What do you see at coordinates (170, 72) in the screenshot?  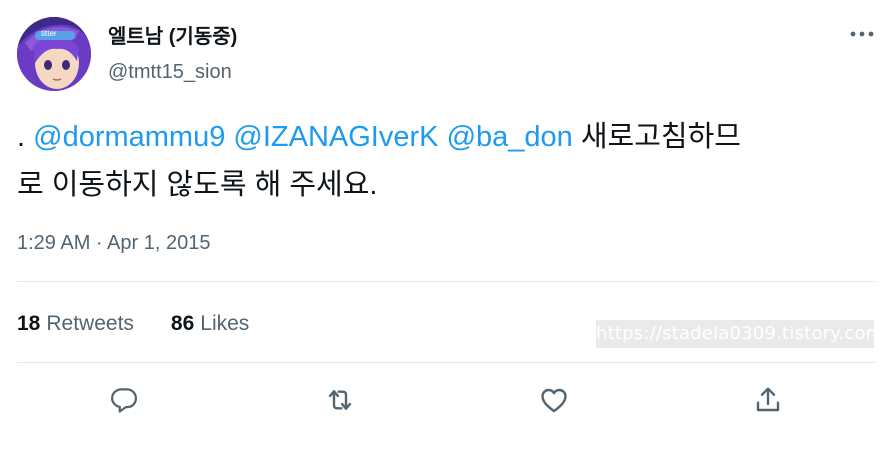 I see `author-handle: @tmtt15_sion` at bounding box center [170, 72].